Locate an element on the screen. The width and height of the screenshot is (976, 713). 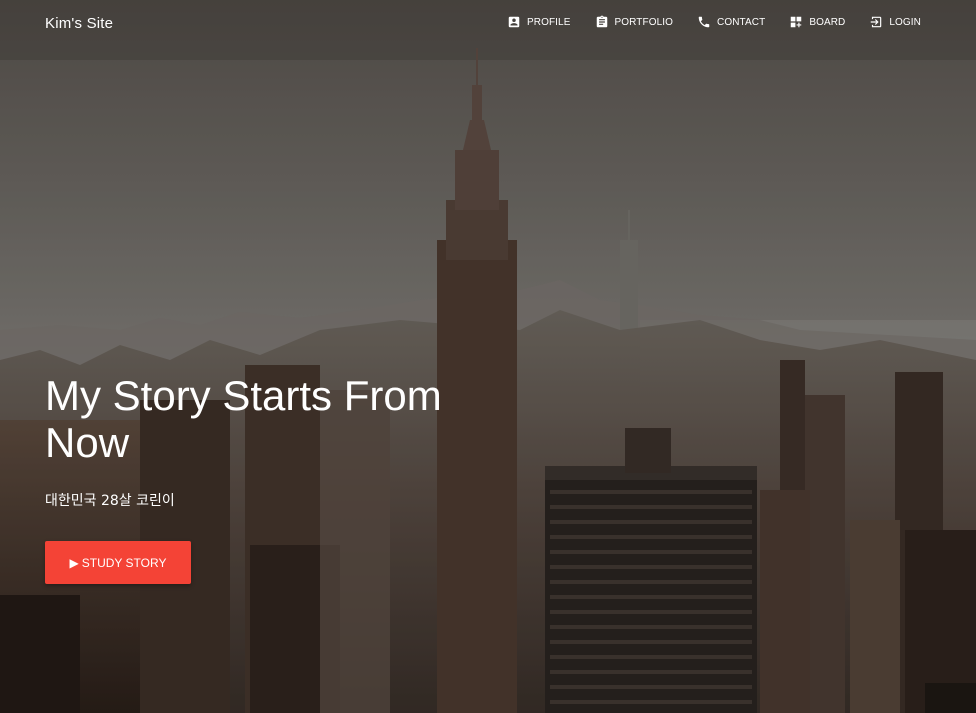
study-story-label: STUDY STORY is located at coordinates (124, 562).